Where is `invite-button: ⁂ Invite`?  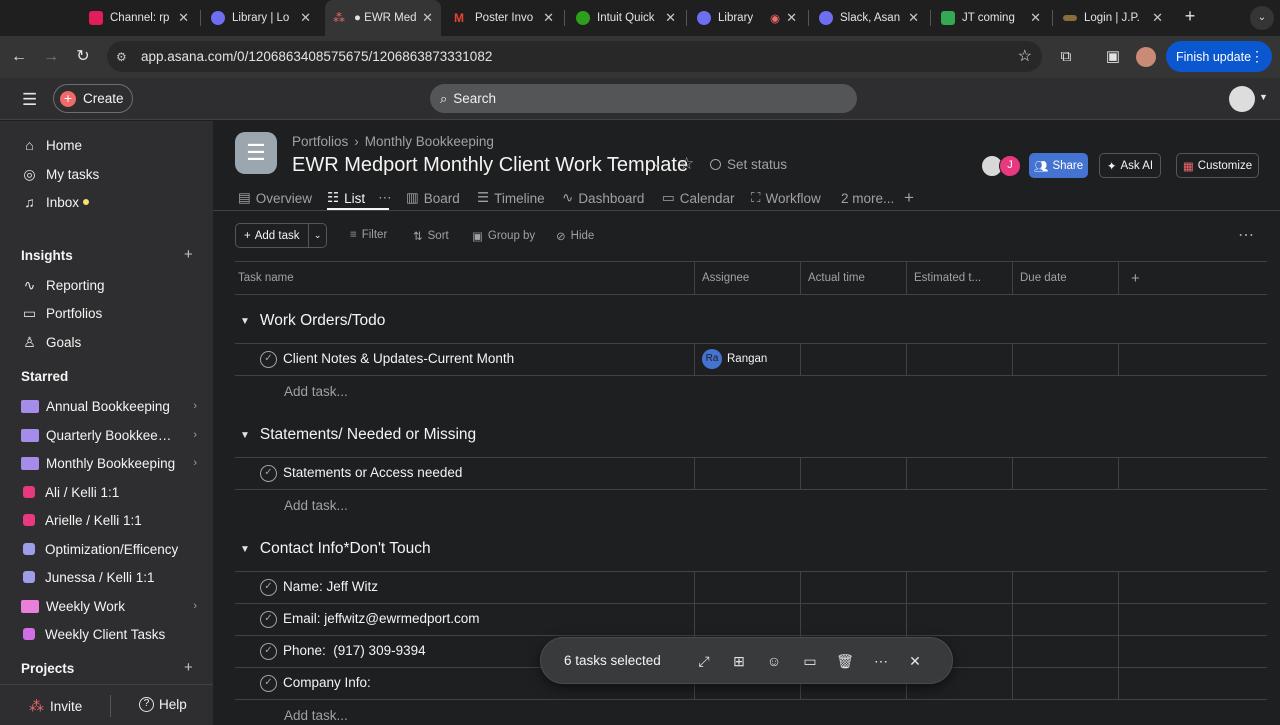
invite-button: ⁂ Invite is located at coordinates (55, 706).